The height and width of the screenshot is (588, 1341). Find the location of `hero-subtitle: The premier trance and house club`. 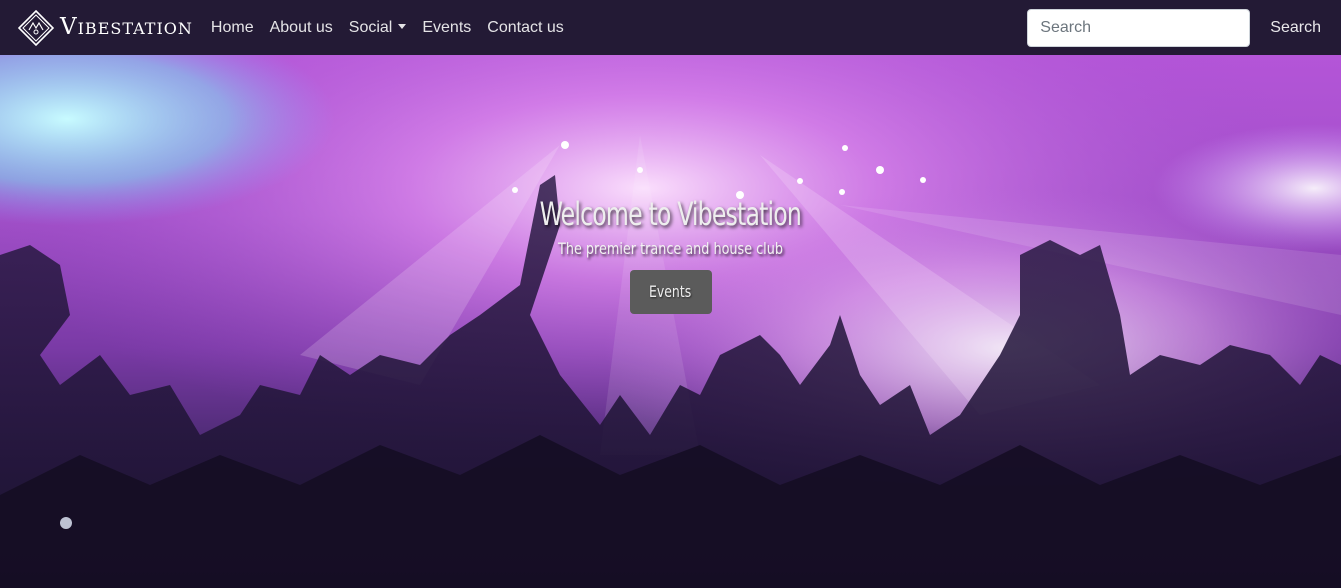

hero-subtitle: The premier trance and house club is located at coordinates (670, 248).